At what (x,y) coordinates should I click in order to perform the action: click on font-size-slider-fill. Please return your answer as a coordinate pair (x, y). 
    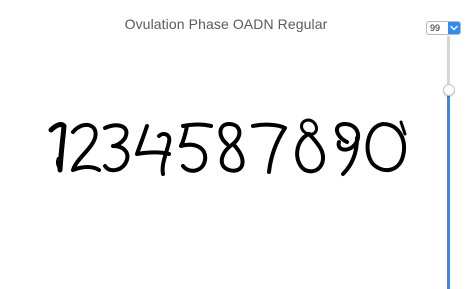
    Looking at the image, I should click on (448, 190).